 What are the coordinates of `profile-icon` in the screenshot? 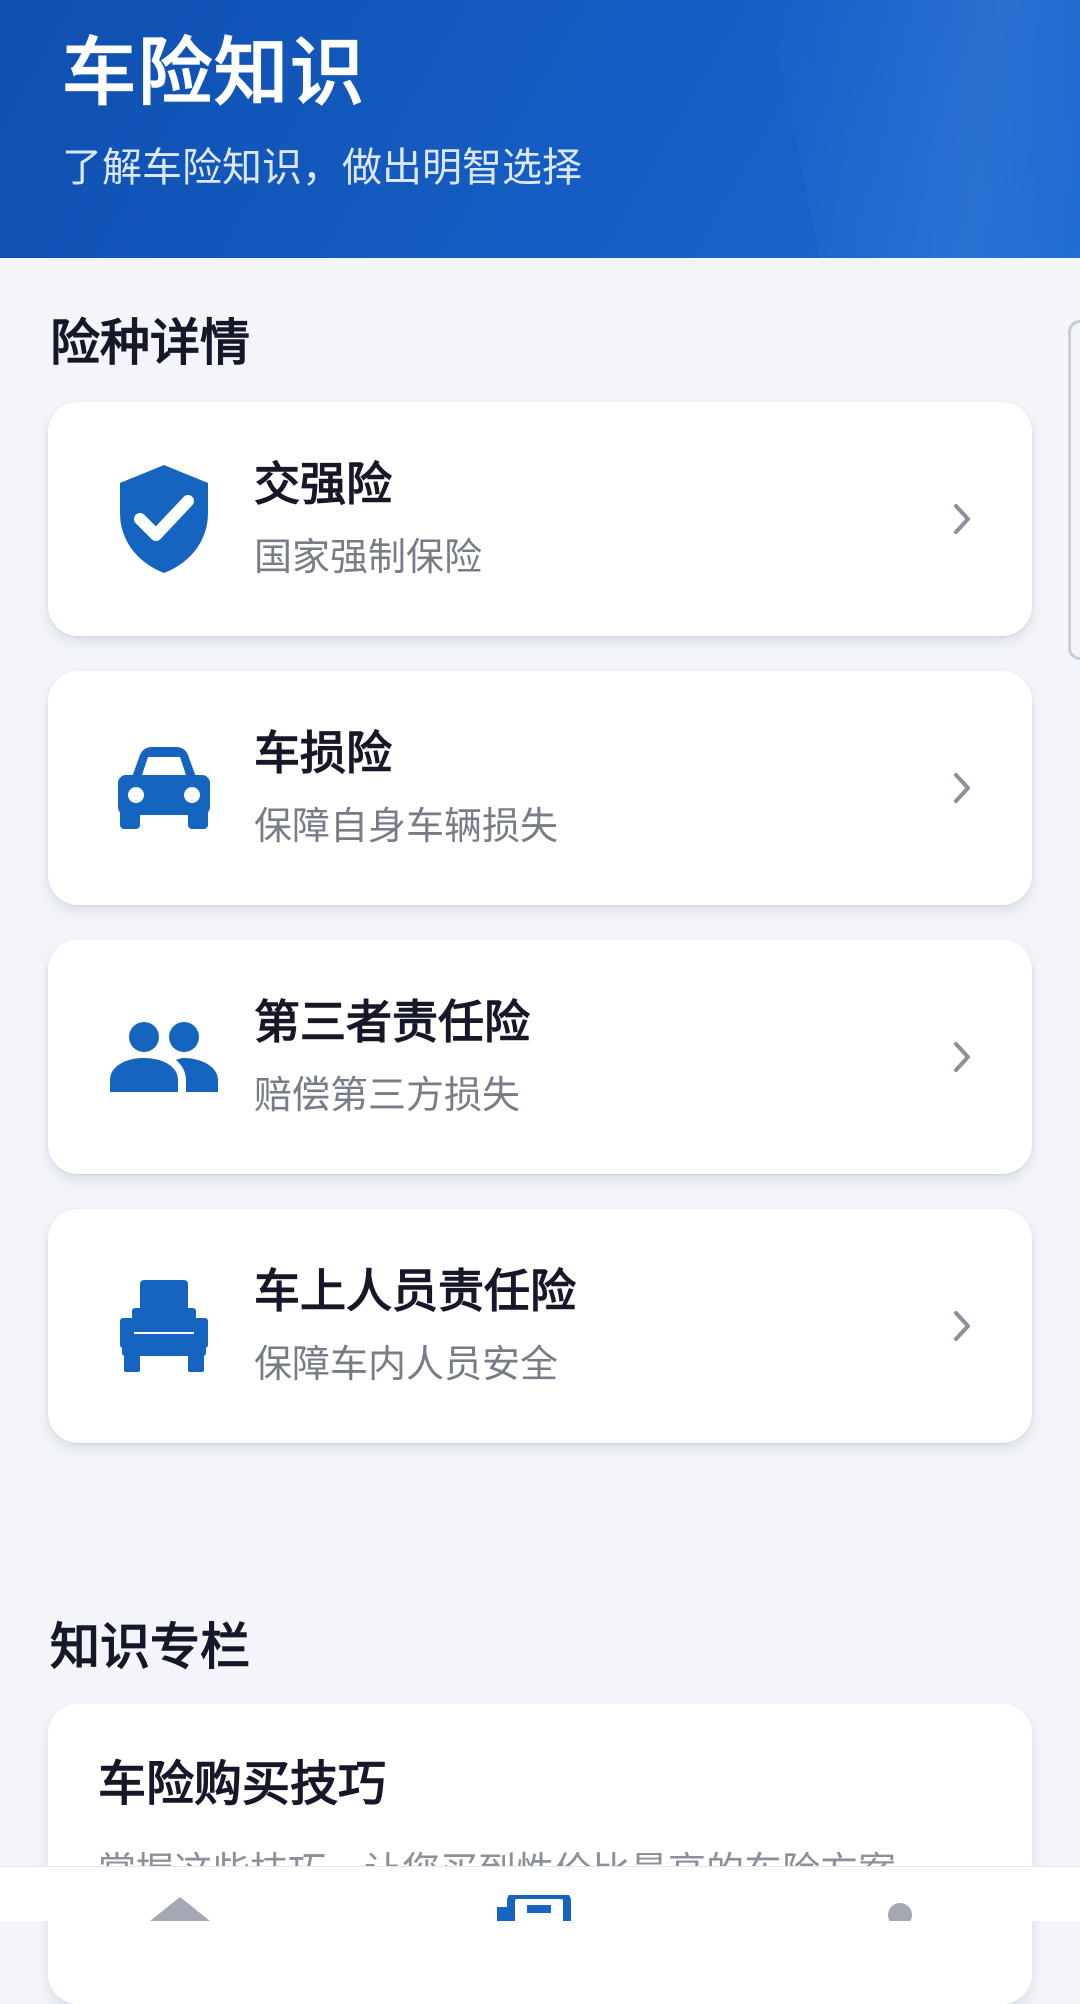 It's located at (900, 1912).